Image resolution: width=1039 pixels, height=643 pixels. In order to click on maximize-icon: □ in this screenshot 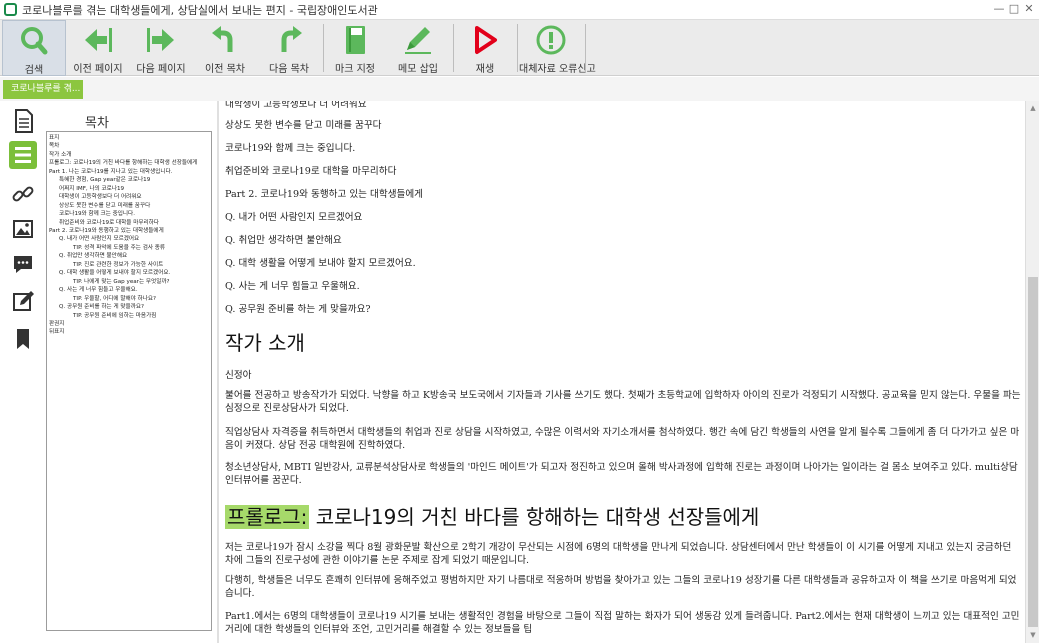, I will do `click(1014, 9)`.